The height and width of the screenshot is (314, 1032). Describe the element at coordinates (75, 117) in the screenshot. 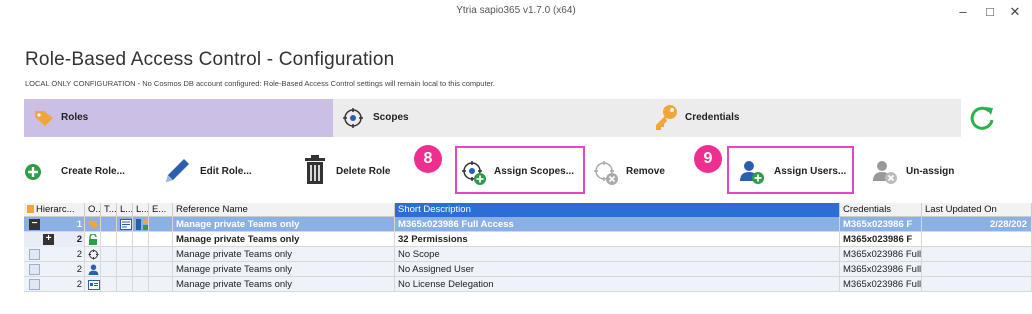

I see `tab-roles-label: Roles` at that location.